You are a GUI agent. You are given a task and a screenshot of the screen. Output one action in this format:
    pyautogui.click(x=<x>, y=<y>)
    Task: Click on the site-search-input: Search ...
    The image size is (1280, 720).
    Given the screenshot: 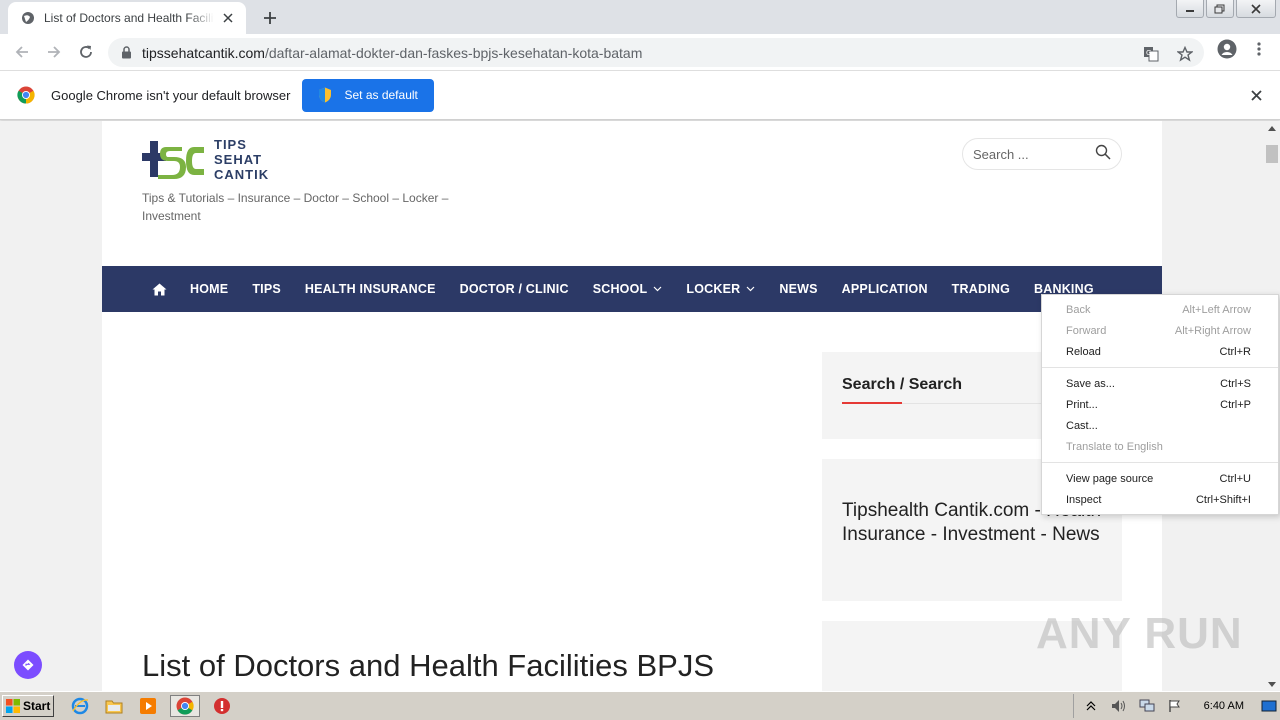 What is the action you would take?
    pyautogui.click(x=1042, y=154)
    